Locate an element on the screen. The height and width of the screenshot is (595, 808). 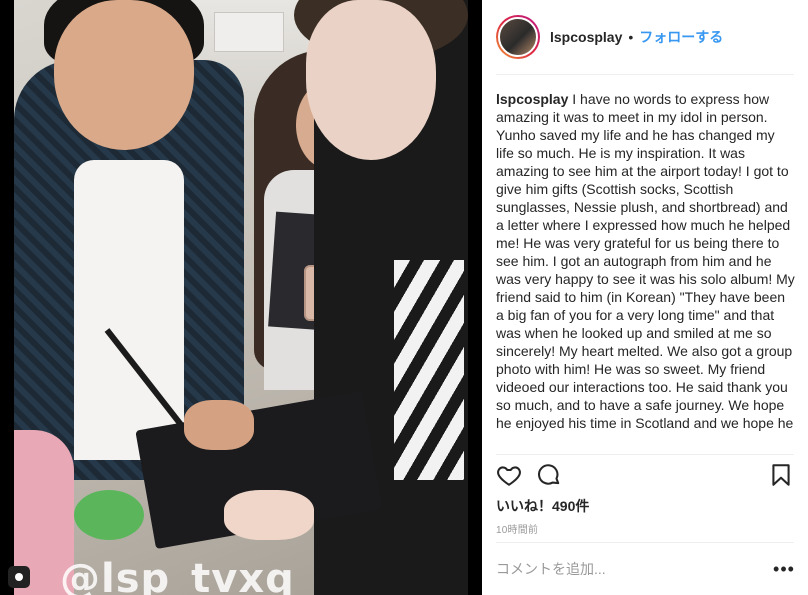
avatar-image is located at coordinates (518, 37).